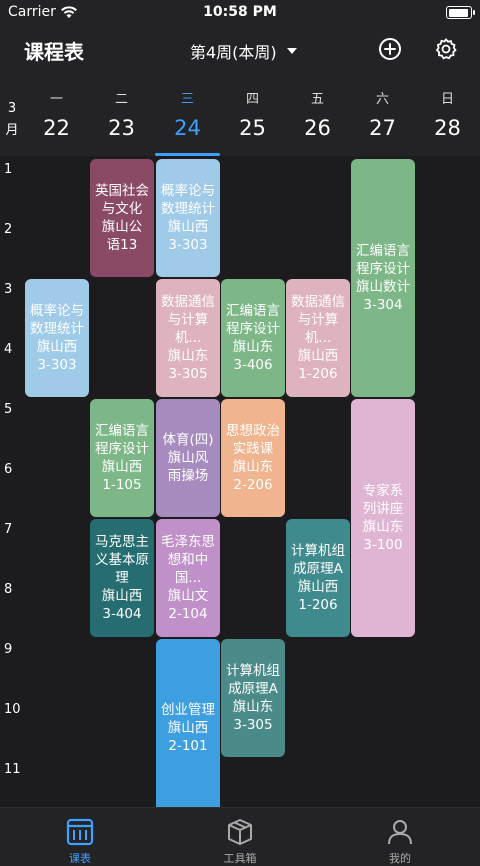 Image resolution: width=480 pixels, height=866 pixels. Describe the element at coordinates (400, 858) in the screenshot. I see `tab-label: 我的` at that location.